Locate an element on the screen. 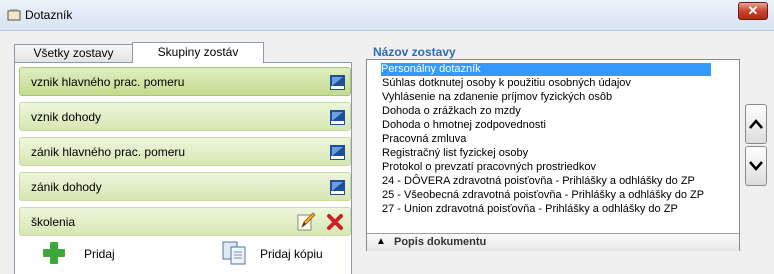 This screenshot has height=274, width=774. move-down-button is located at coordinates (756, 166).